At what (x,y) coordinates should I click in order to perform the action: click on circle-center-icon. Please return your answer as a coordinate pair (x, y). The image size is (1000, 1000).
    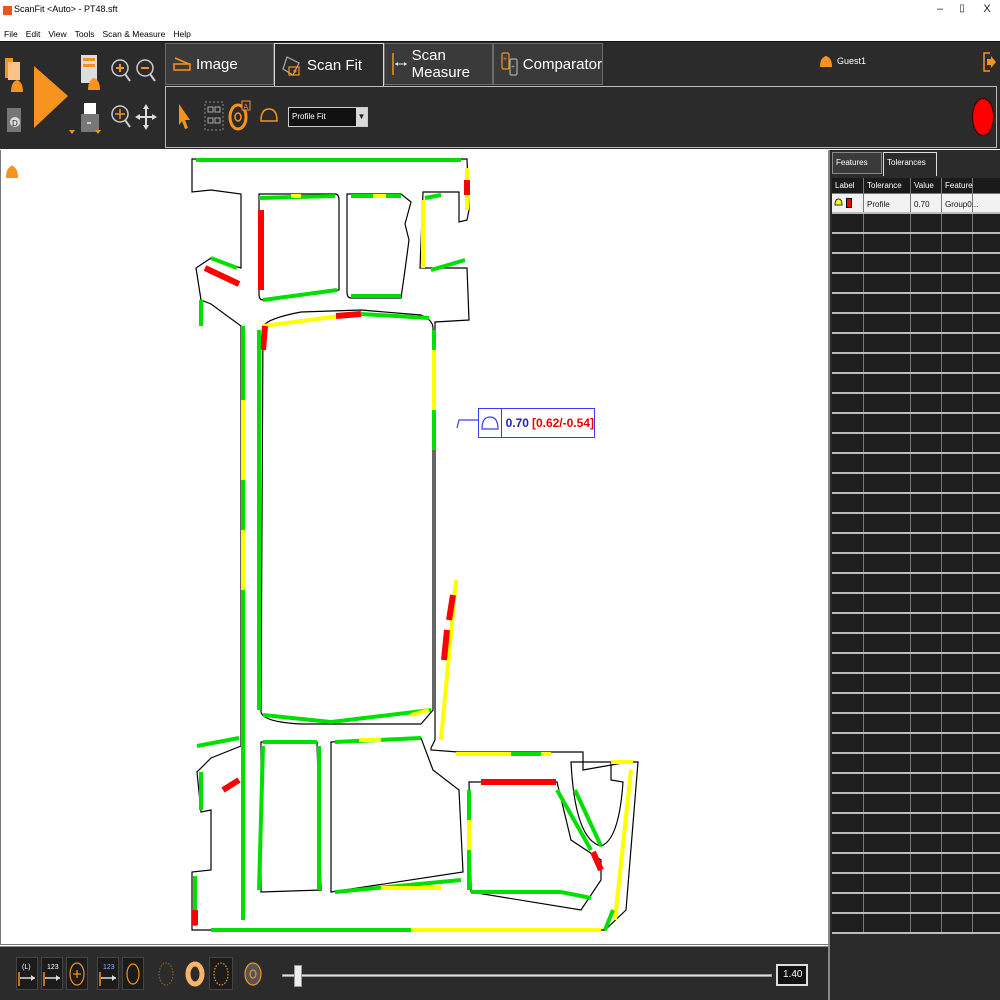
    Looking at the image, I should click on (77, 973).